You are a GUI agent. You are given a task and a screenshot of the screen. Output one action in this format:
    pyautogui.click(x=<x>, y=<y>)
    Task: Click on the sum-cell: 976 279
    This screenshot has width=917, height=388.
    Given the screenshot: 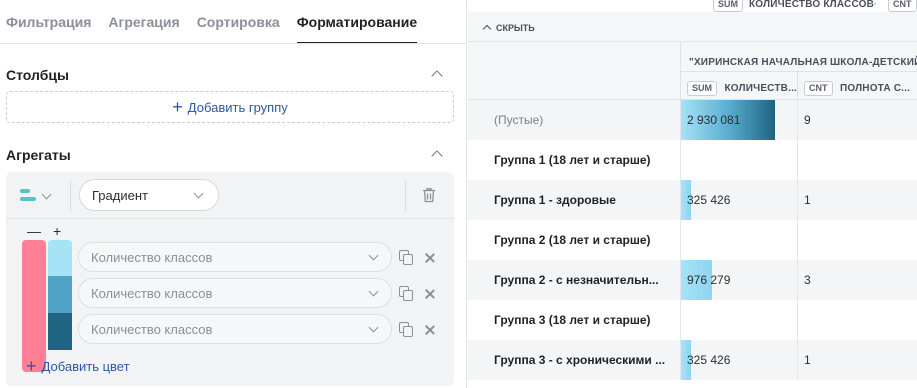 What is the action you would take?
    pyautogui.click(x=738, y=280)
    